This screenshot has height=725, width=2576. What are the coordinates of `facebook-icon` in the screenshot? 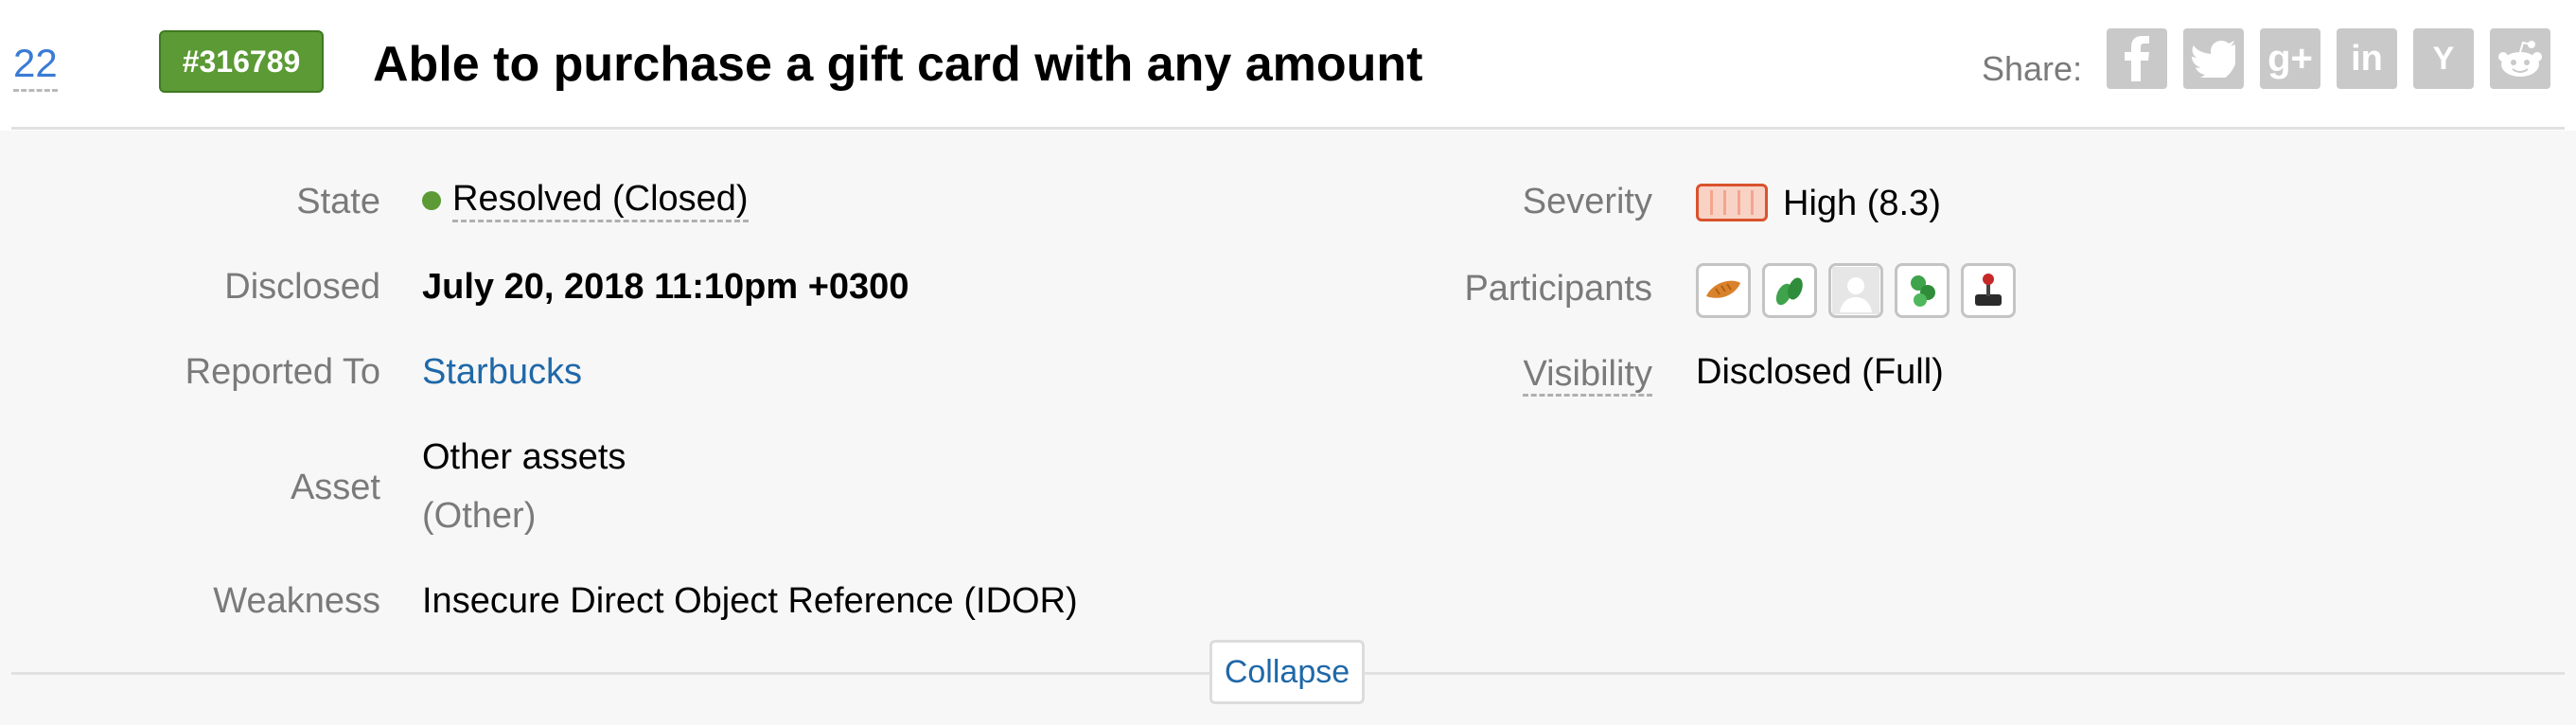 It's located at (2137, 58).